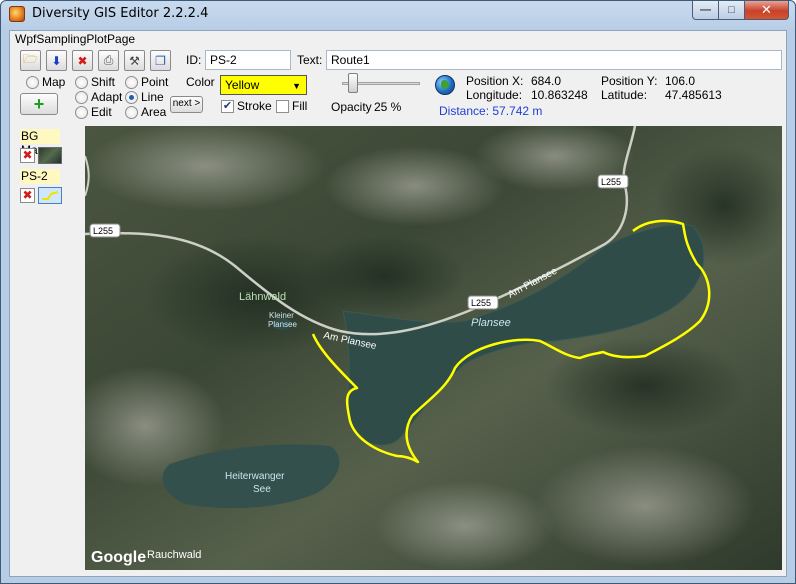  I want to click on close-button: ✕, so click(767, 10).